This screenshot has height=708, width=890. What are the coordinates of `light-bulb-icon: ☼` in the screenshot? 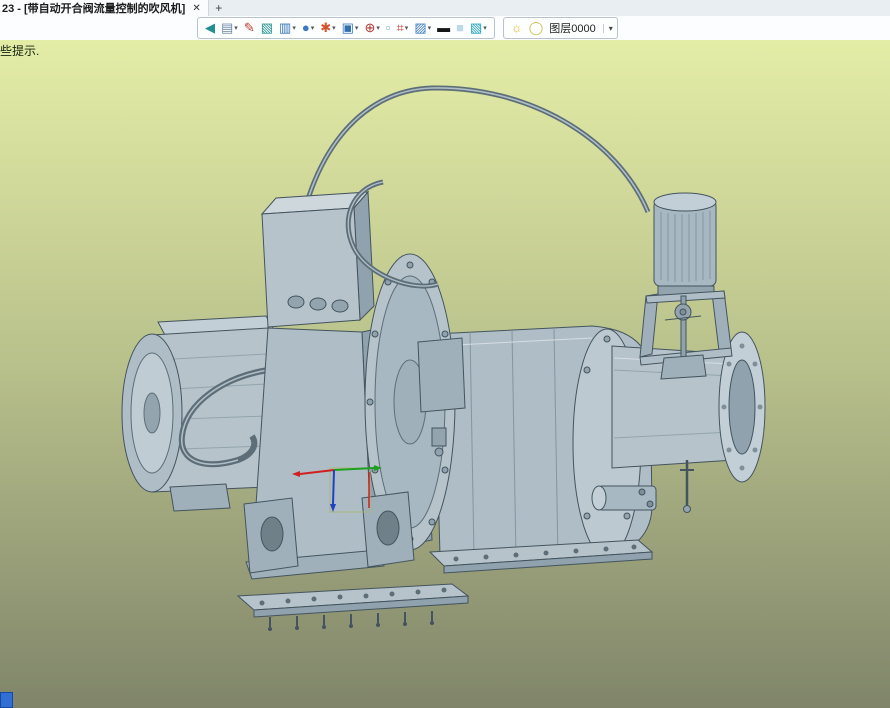 It's located at (516, 27).